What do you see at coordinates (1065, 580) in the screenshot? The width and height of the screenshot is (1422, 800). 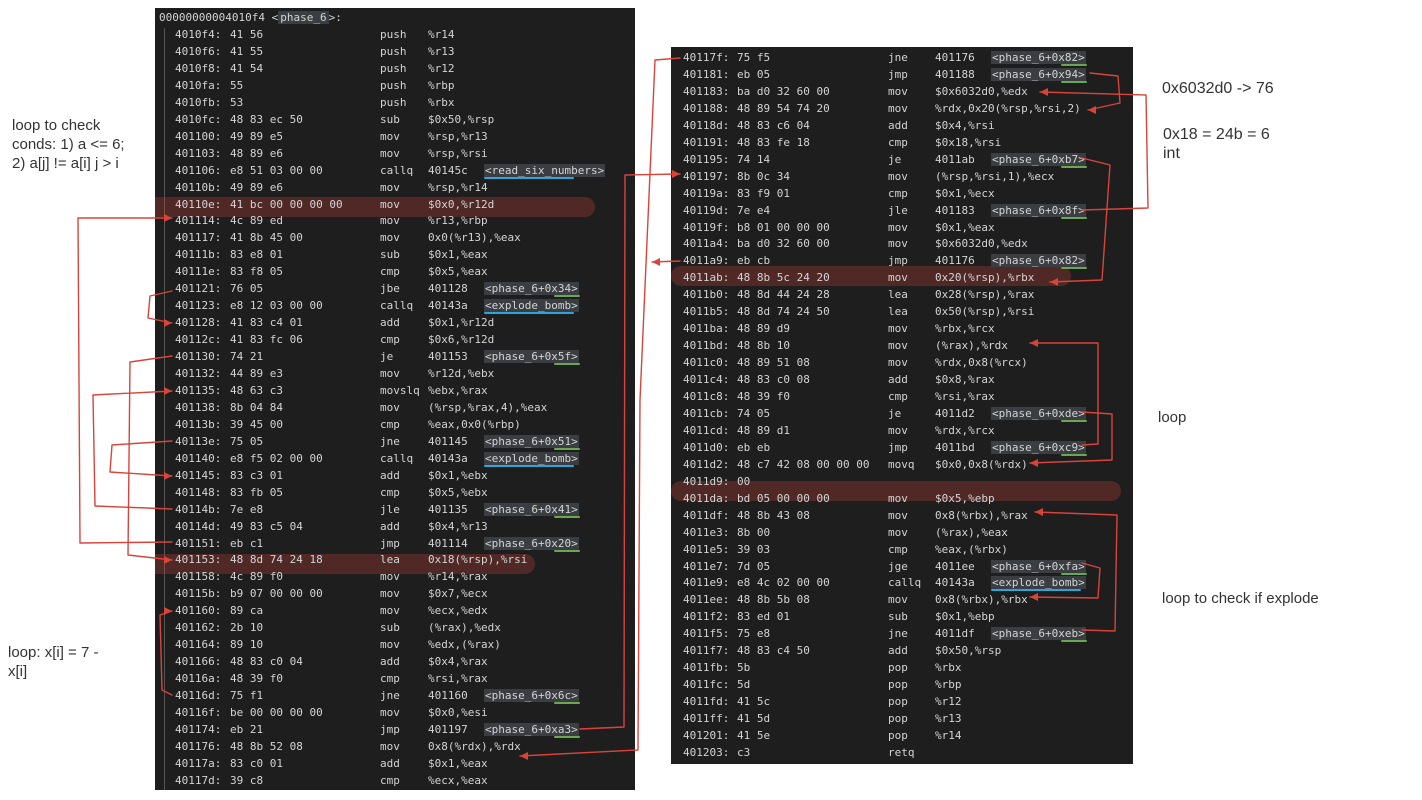 I see `arrow-jge-4011ee` at bounding box center [1065, 580].